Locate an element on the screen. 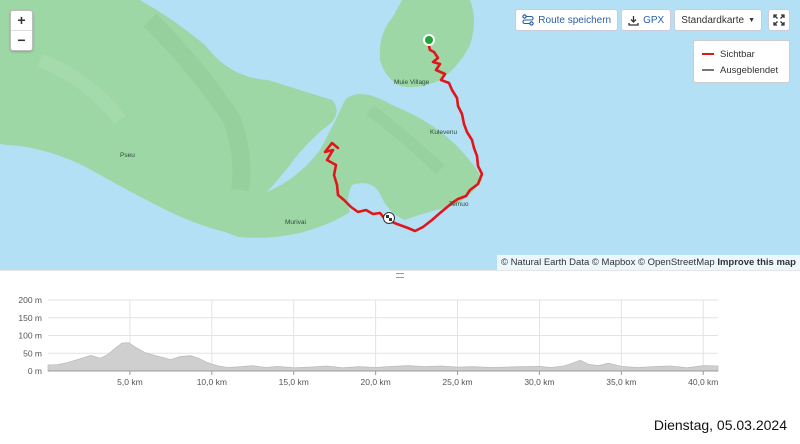 This screenshot has height=444, width=800. x-tick-label: 40,0 km is located at coordinates (703, 382).